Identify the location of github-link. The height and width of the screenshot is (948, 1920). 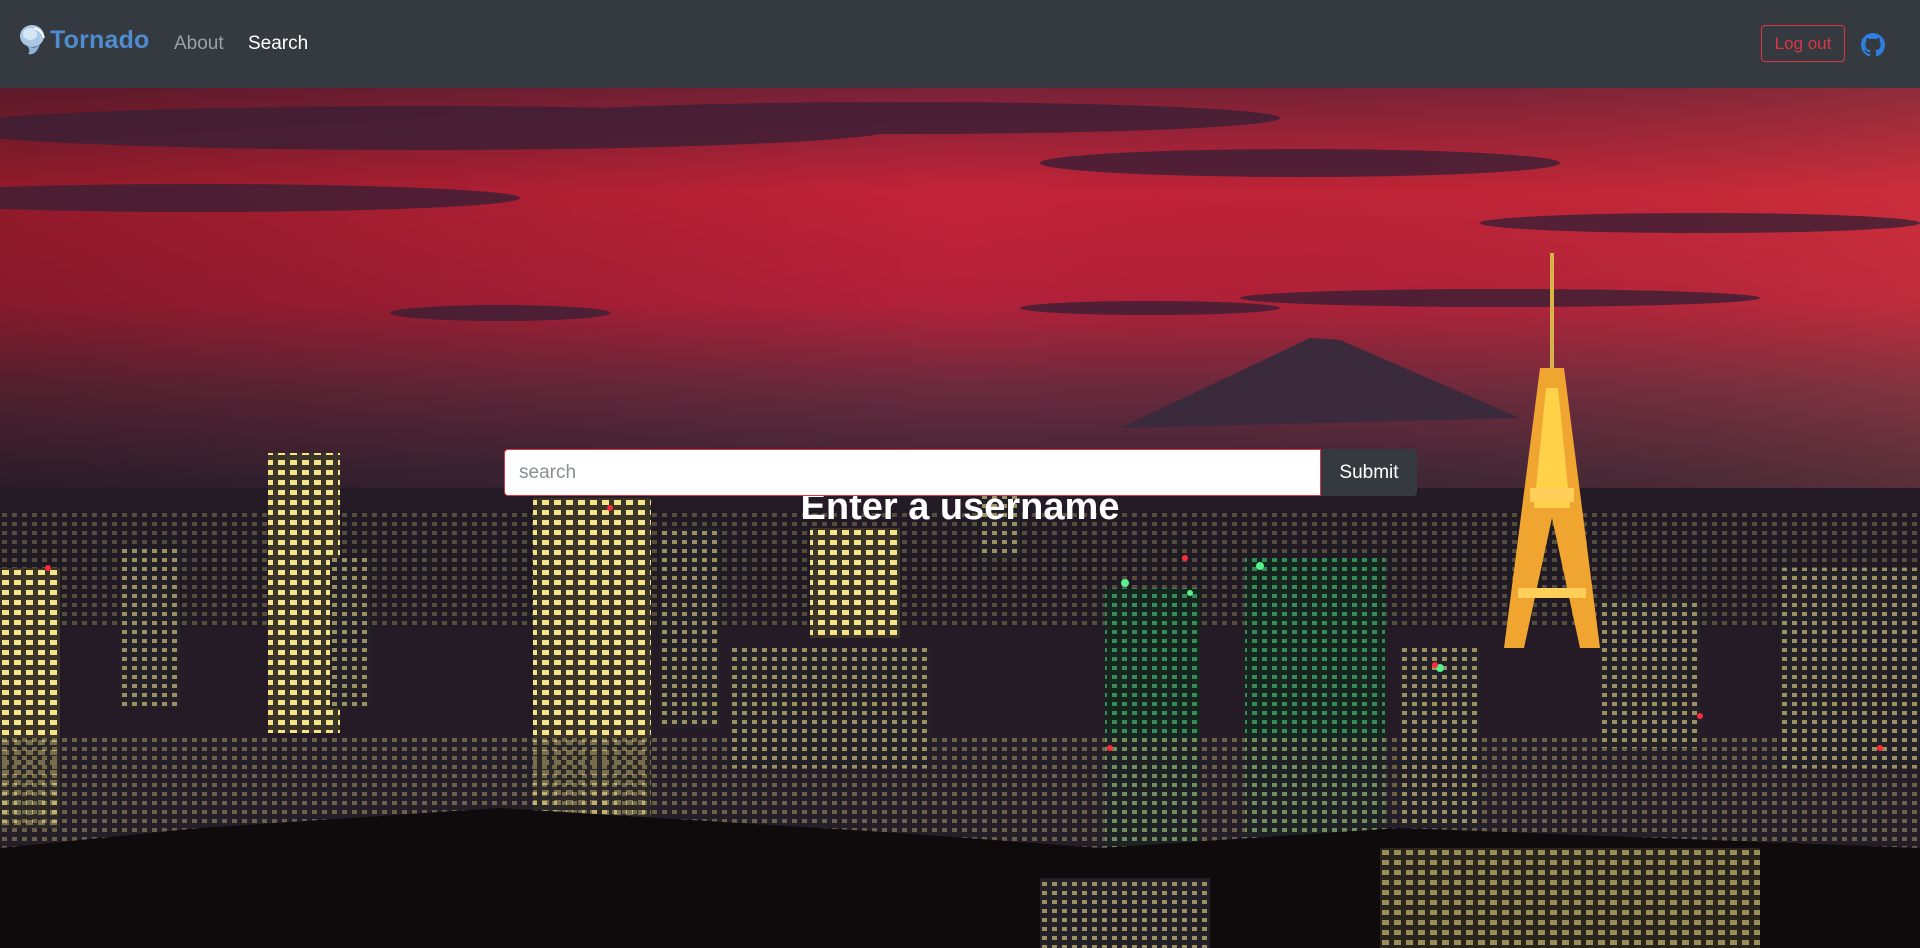
(1873, 45).